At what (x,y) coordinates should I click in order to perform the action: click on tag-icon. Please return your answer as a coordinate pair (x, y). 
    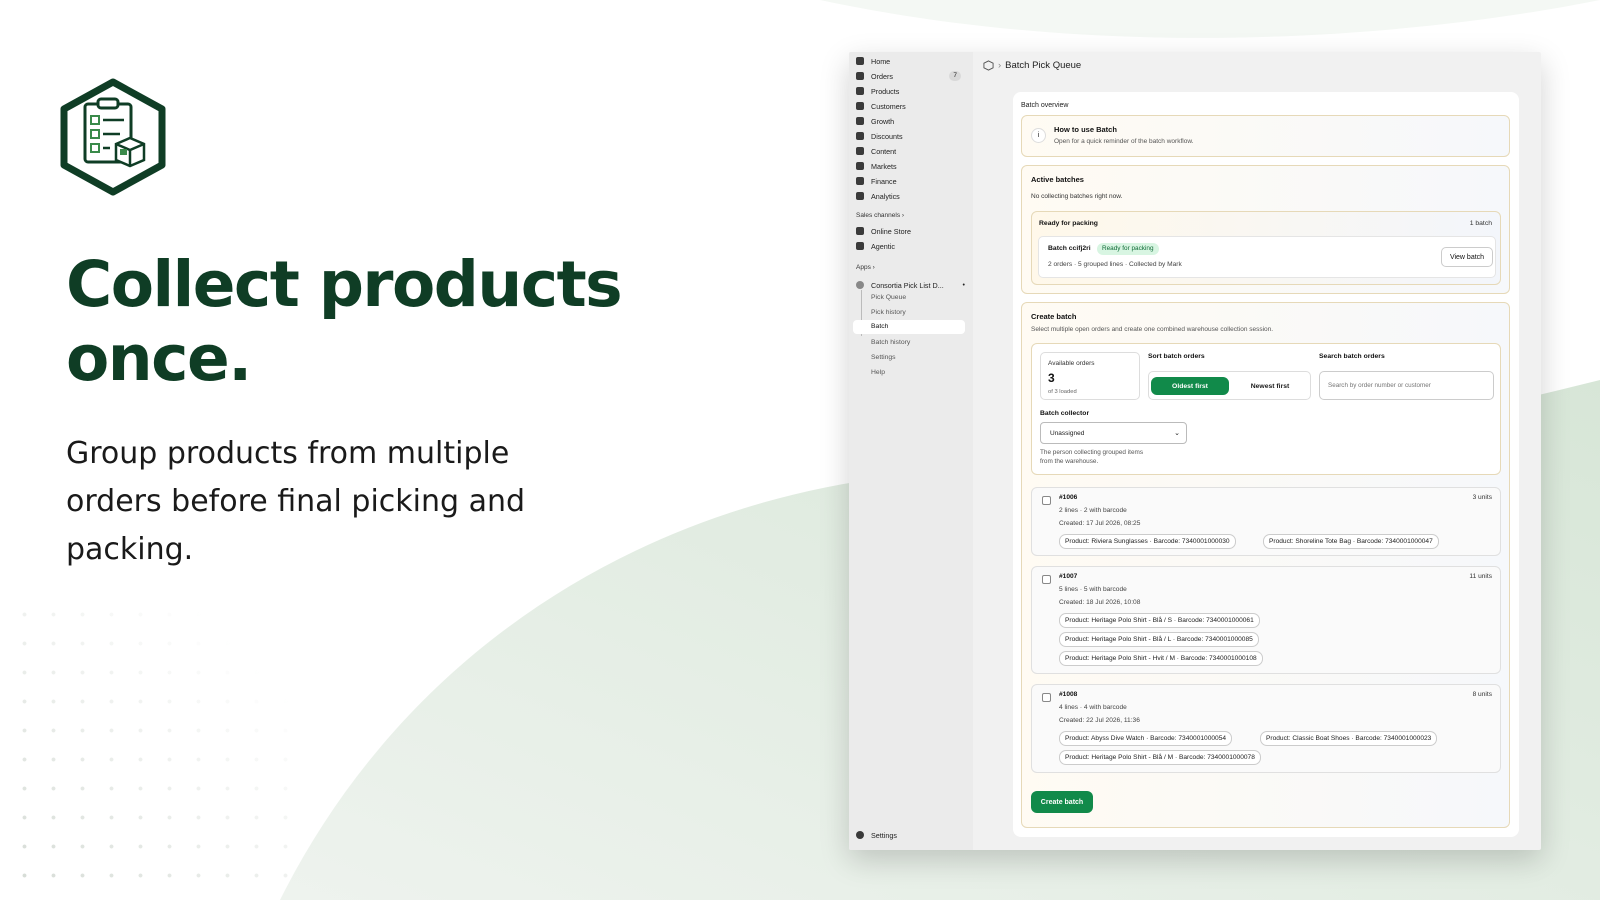
    Looking at the image, I should click on (860, 91).